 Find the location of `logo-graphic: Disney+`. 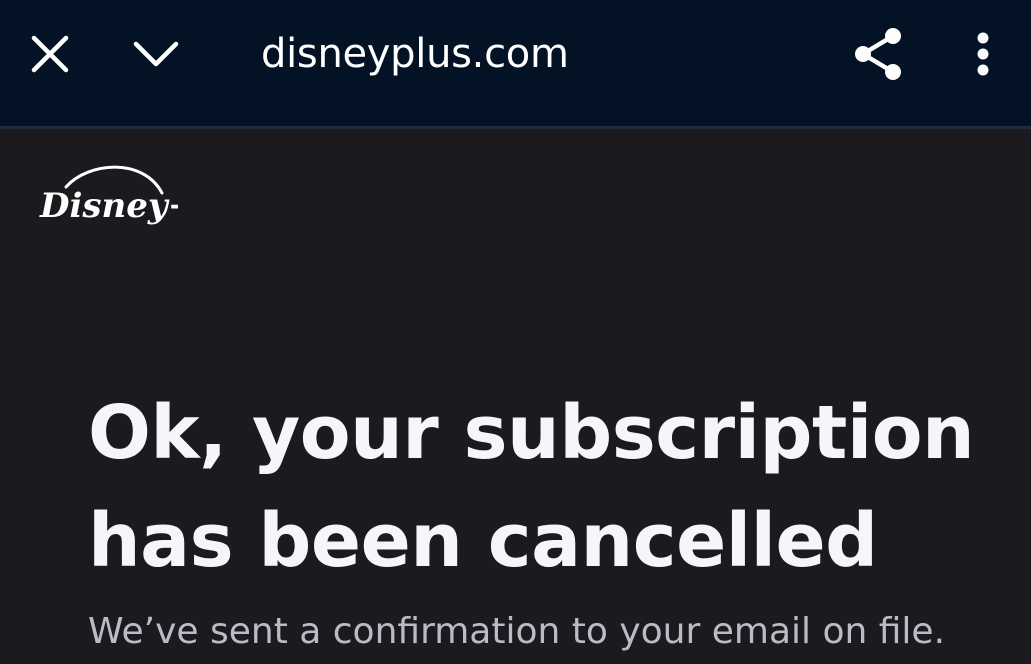

logo-graphic: Disney+ is located at coordinates (117, 195).